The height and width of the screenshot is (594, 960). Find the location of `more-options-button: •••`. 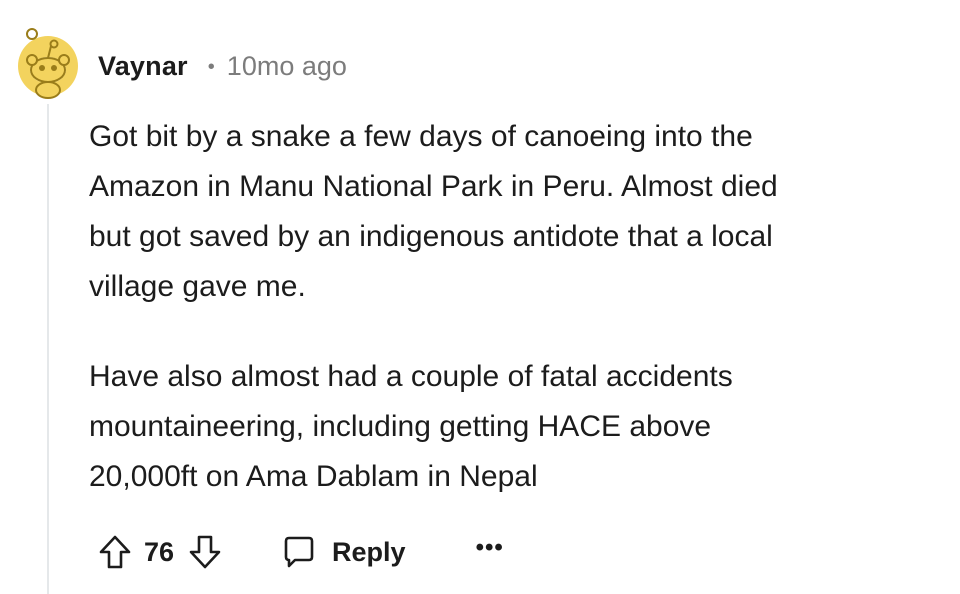

more-options-button: ••• is located at coordinates (490, 548).